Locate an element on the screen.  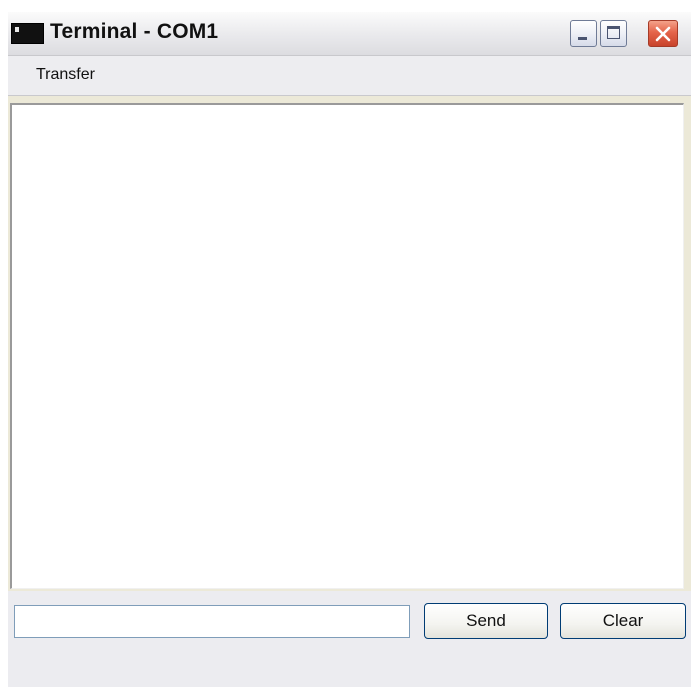
window-title: Terminal - COM1 is located at coordinates (134, 31).